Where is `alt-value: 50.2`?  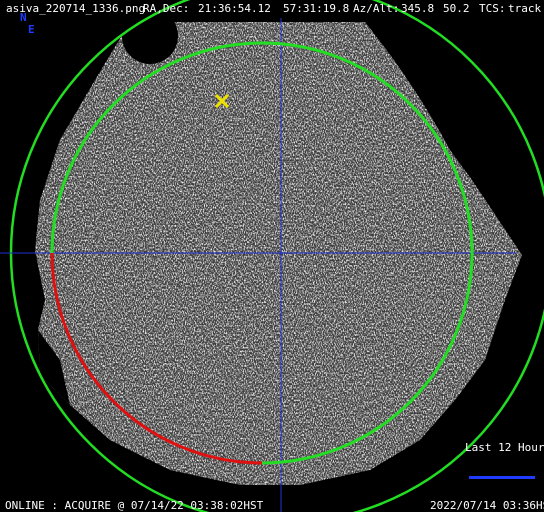
alt-value: 50.2 is located at coordinates (456, 8).